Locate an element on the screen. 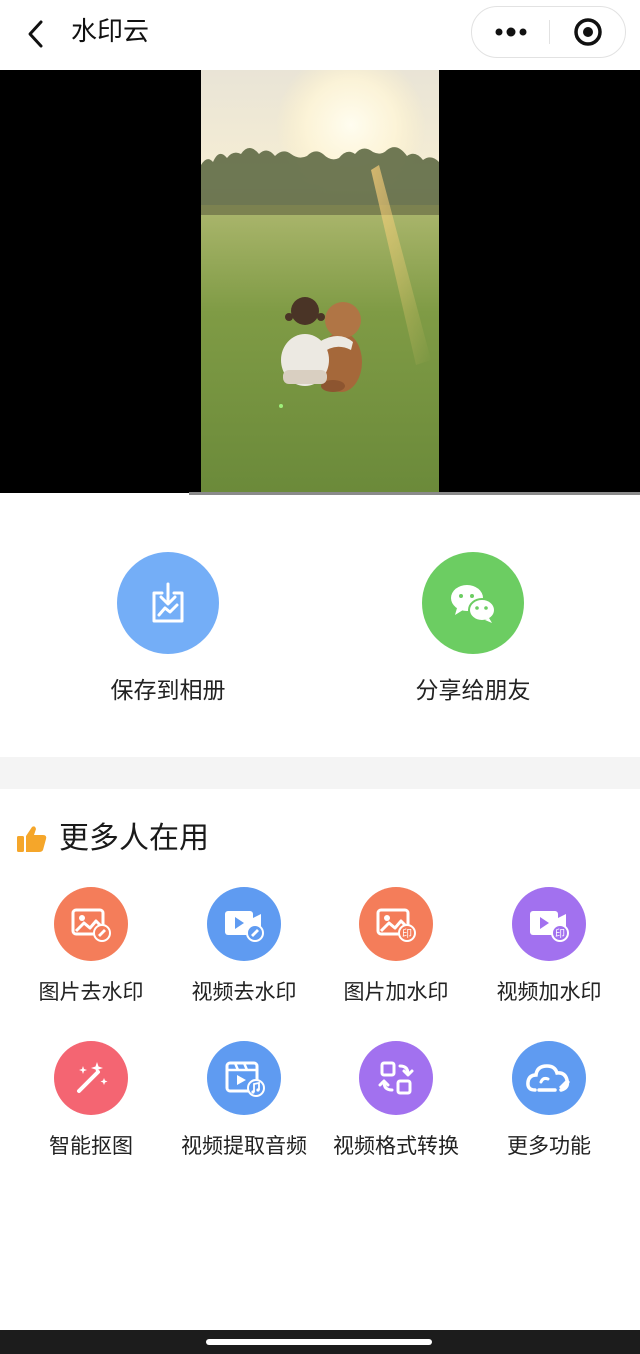 Image resolution: width=640 pixels, height=1354 pixels. tool-video-remove-watermark: 视频去水印 is located at coordinates (244, 947).